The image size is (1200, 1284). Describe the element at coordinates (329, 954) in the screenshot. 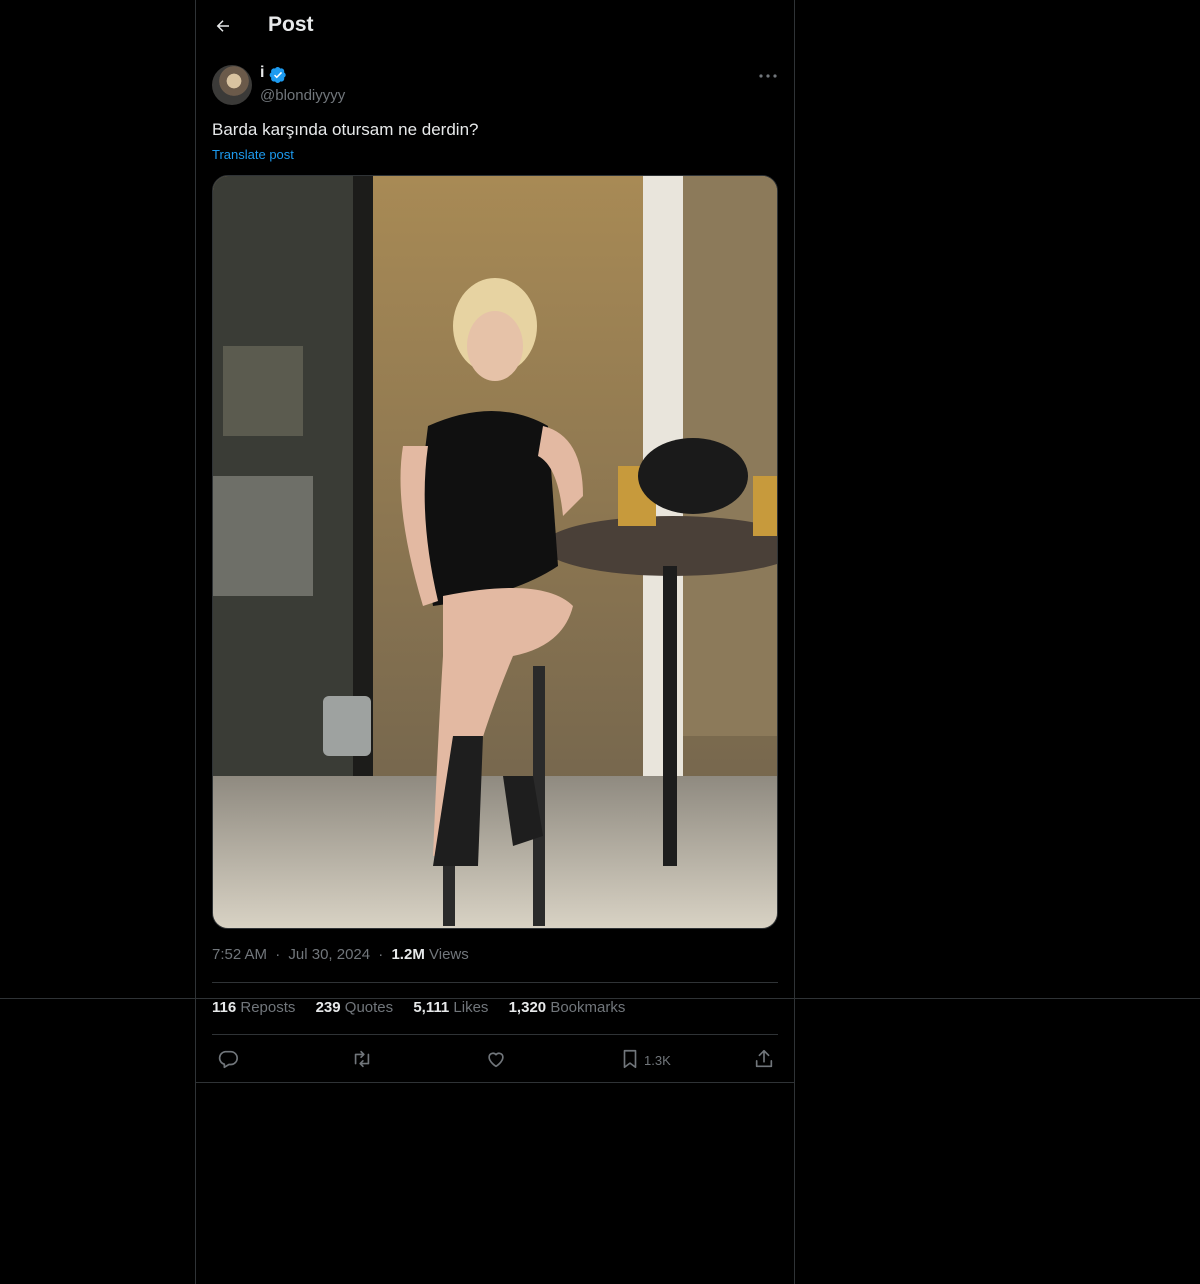

I see `post-date: Jul 30, 2024` at that location.